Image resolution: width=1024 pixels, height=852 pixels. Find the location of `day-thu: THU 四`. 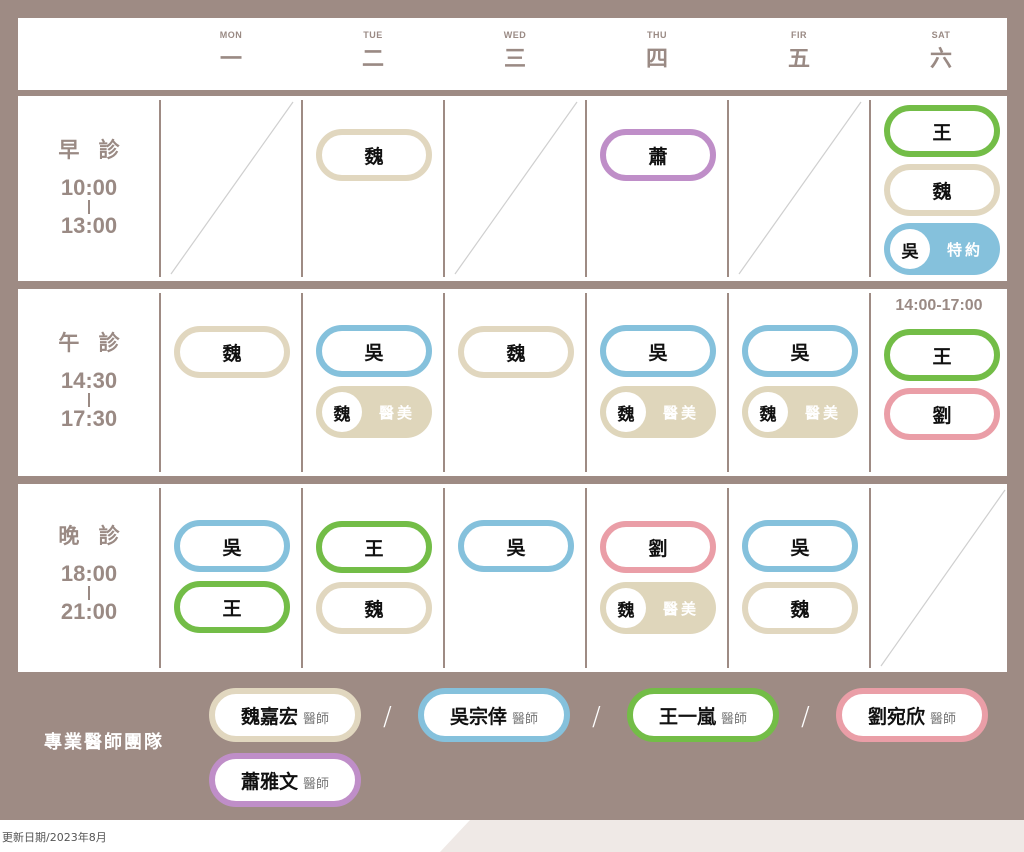

day-thu: THU 四 is located at coordinates (657, 51).